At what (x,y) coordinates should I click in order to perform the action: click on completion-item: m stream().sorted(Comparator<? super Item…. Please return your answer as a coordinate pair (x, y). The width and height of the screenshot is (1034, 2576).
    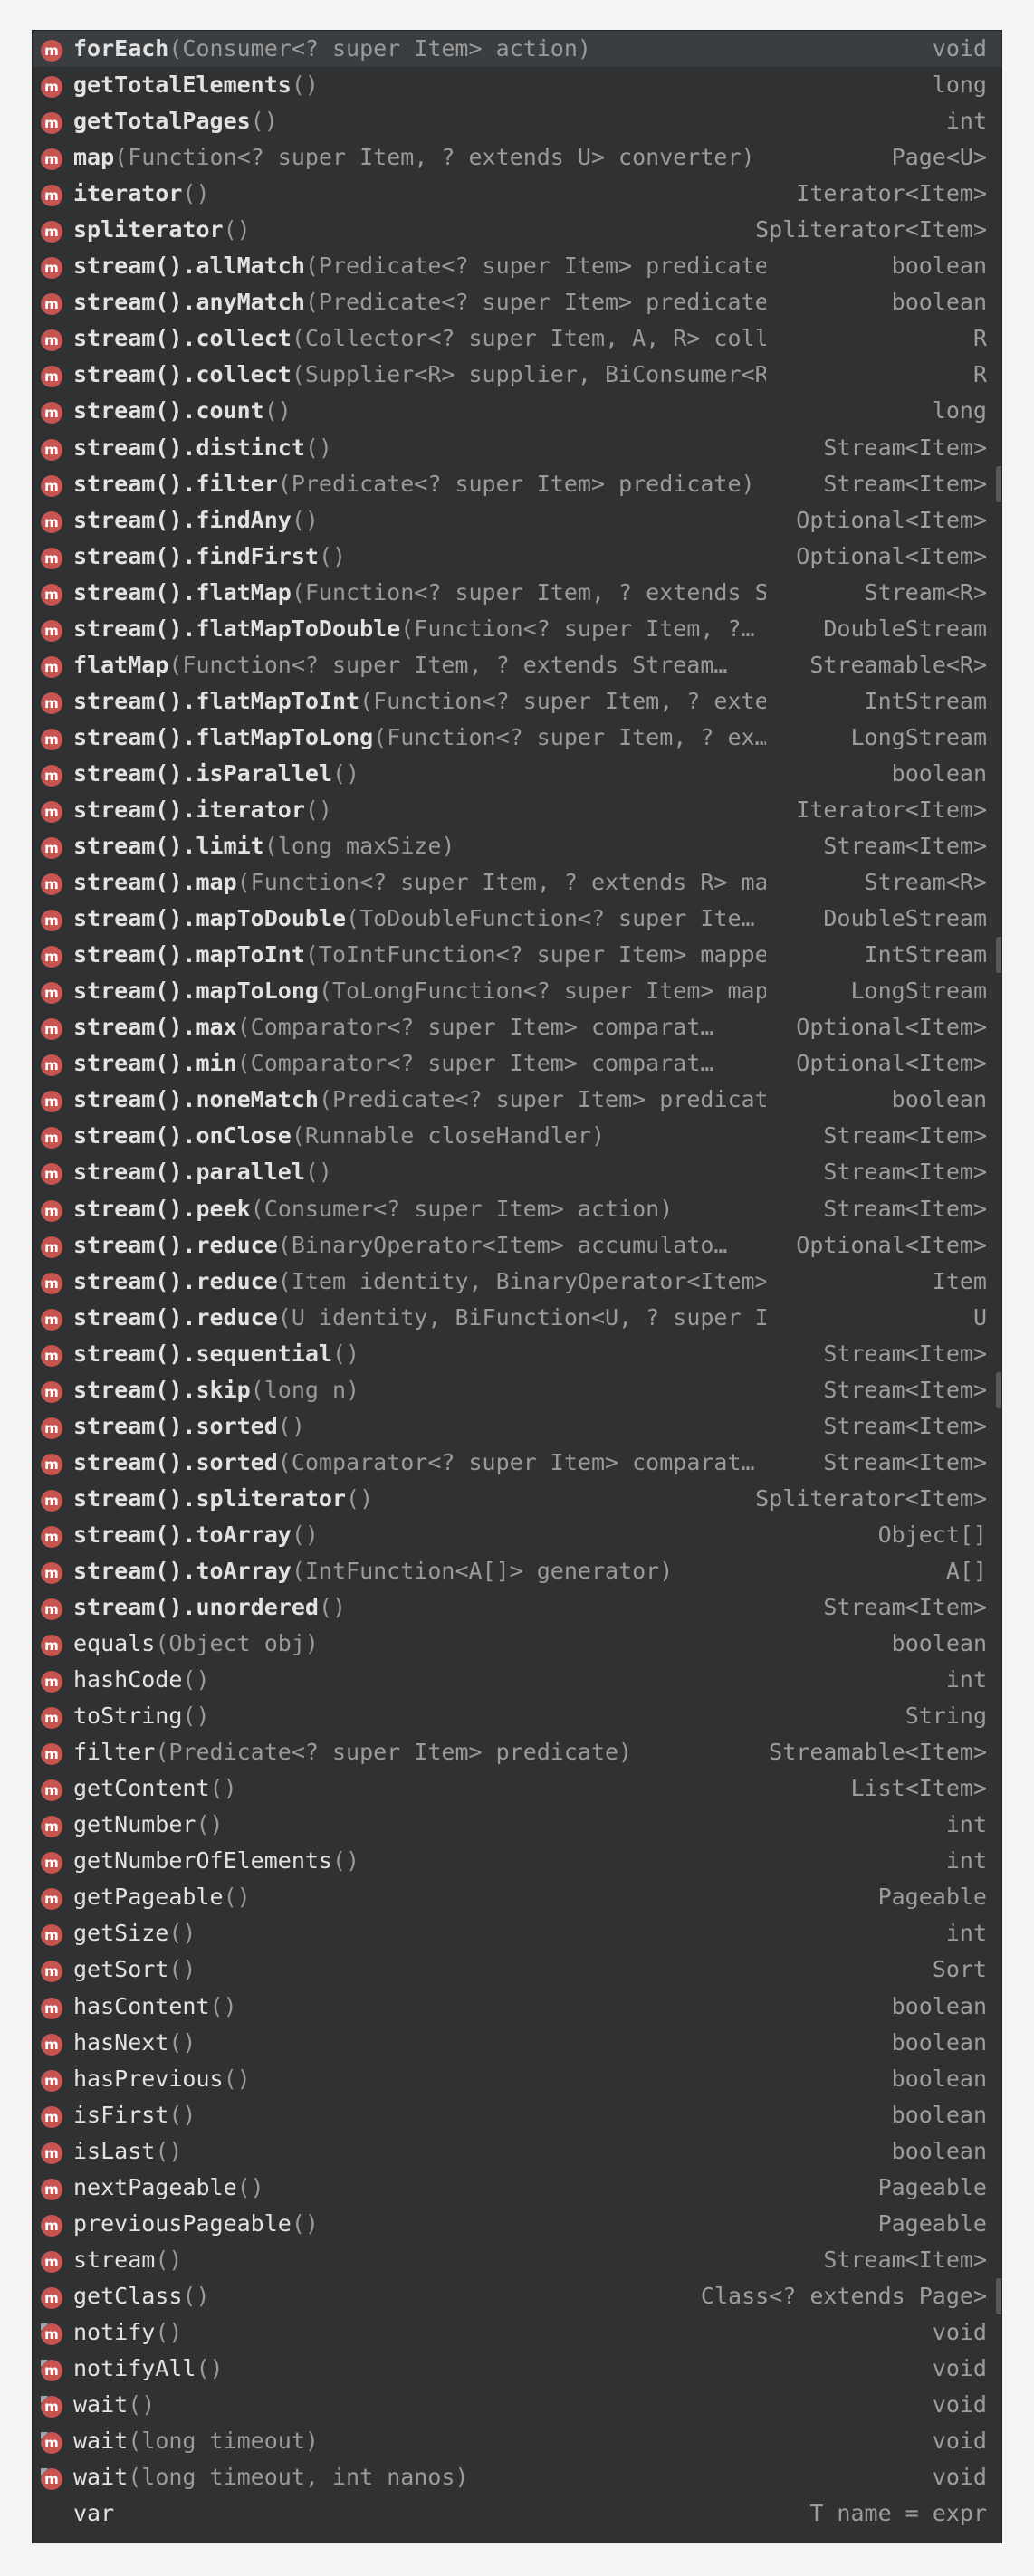
    Looking at the image, I should click on (517, 1462).